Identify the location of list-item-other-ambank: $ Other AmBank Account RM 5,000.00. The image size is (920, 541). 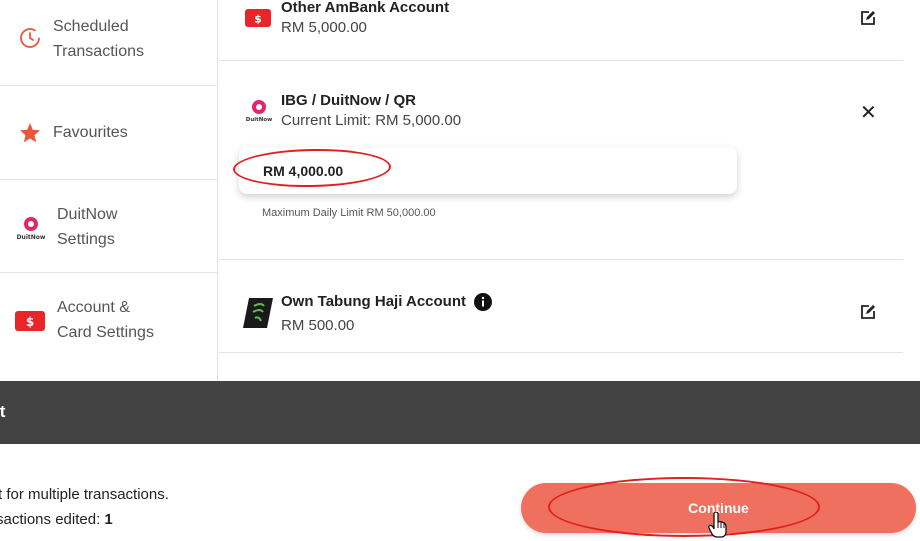
(561, 30).